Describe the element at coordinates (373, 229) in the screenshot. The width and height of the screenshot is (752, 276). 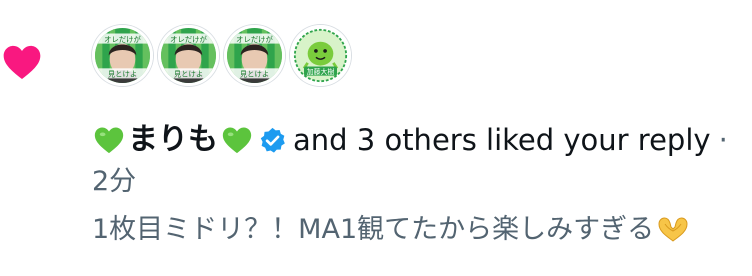
I see `reply-text: 1枚目ミドリ？！MA1観てたから楽しみすぎる` at that location.